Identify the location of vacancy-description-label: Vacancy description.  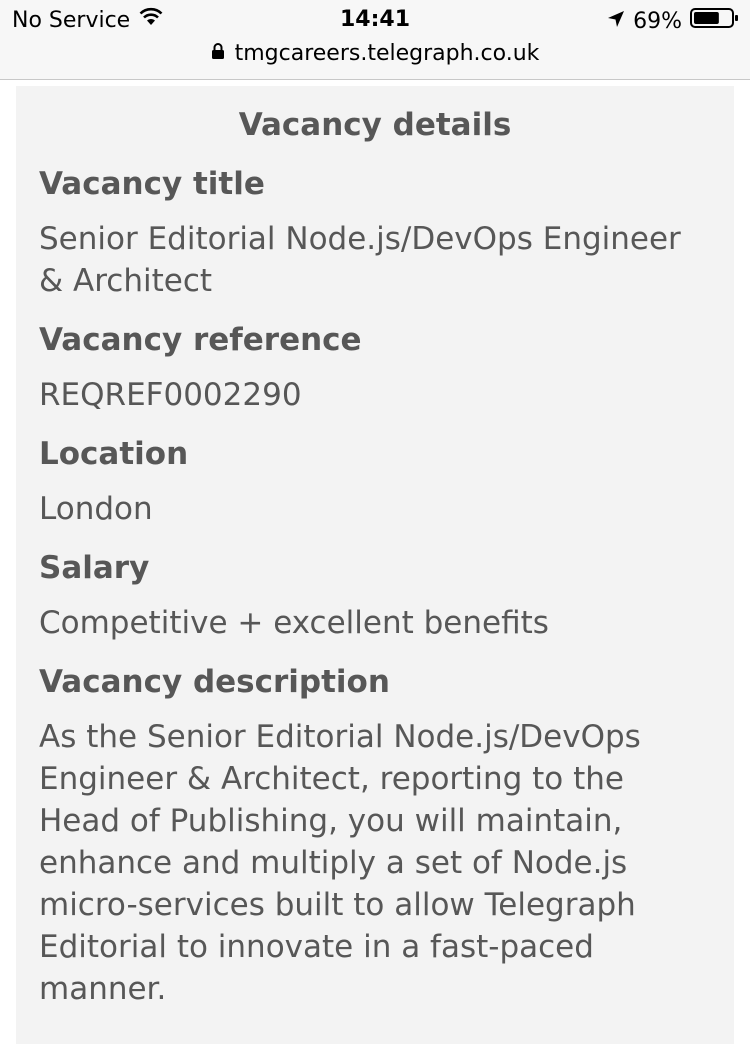
(214, 682).